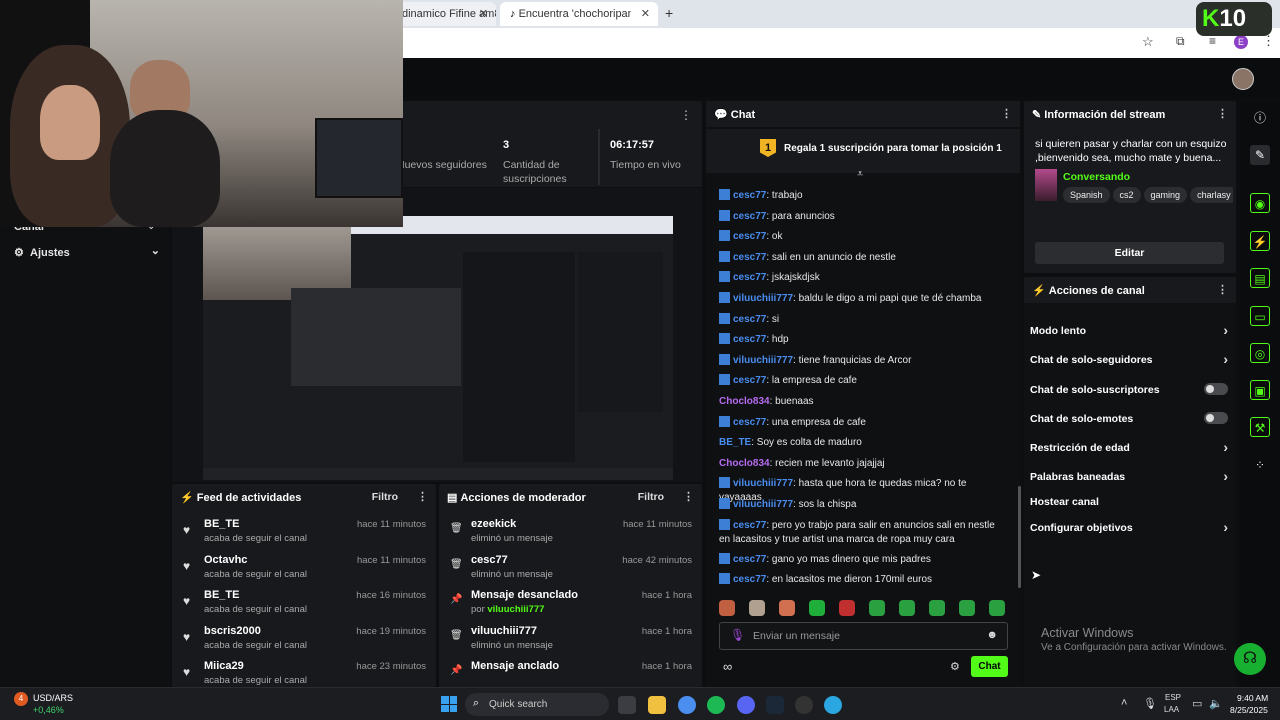 This screenshot has width=1280, height=720. What do you see at coordinates (1129, 389) in the screenshot?
I see `channel-action-item: Chat de solo-suscriptores` at bounding box center [1129, 389].